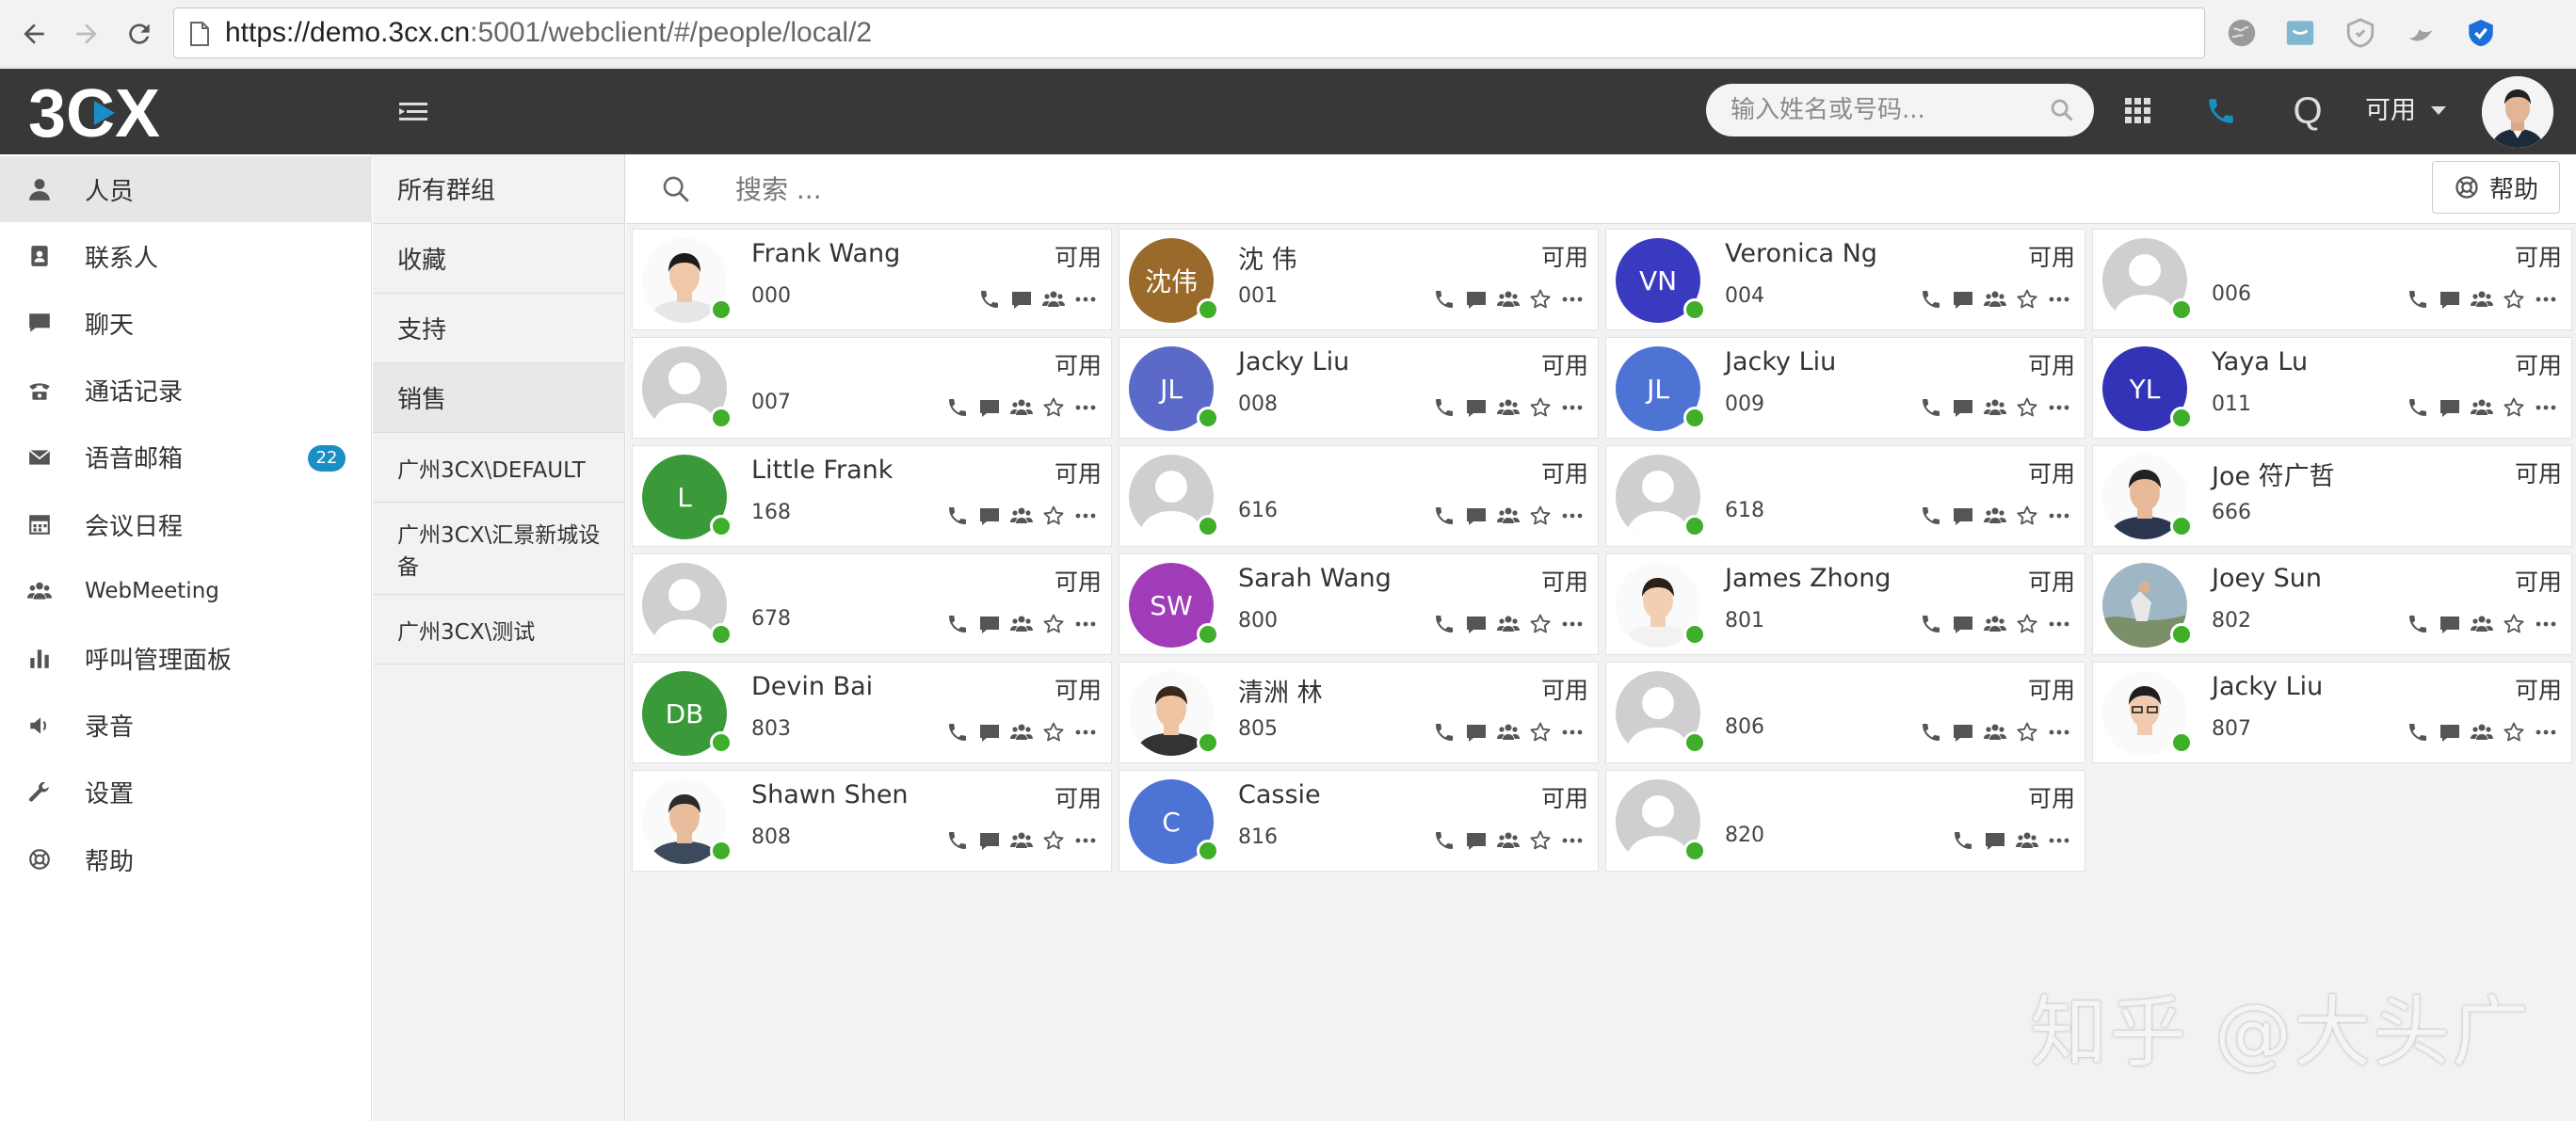 The image size is (2576, 1121). Describe the element at coordinates (2242, 33) in the screenshot. I see `globe-extension-icon` at that location.